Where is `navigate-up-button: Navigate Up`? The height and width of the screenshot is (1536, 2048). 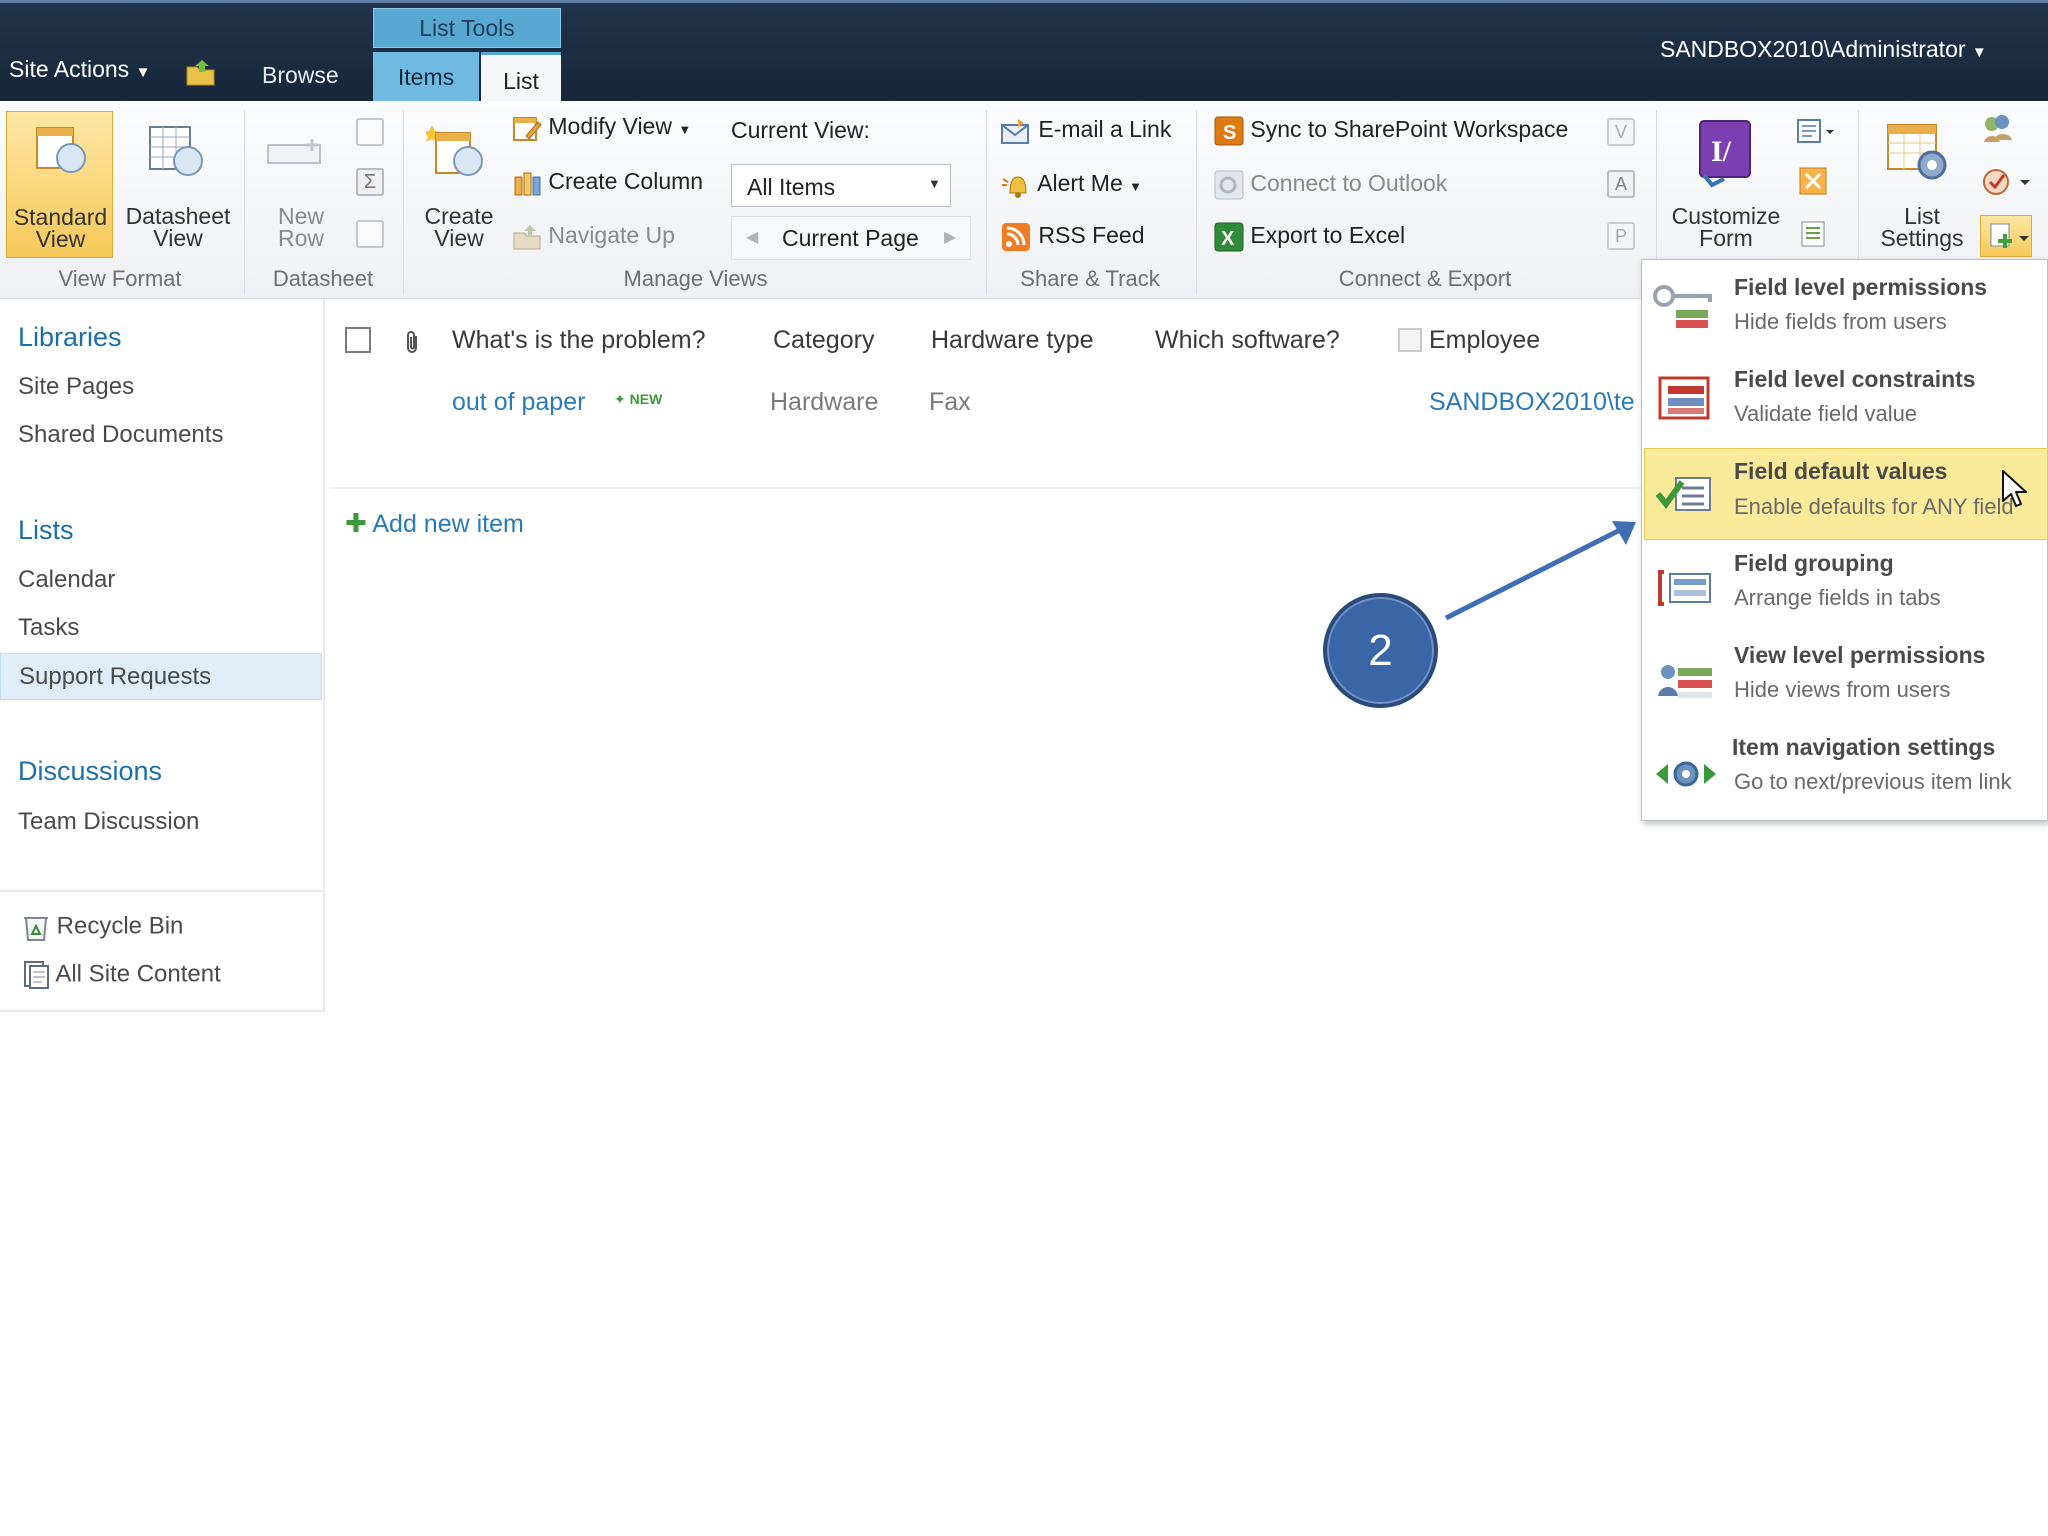 navigate-up-button: Navigate Up is located at coordinates (593, 236).